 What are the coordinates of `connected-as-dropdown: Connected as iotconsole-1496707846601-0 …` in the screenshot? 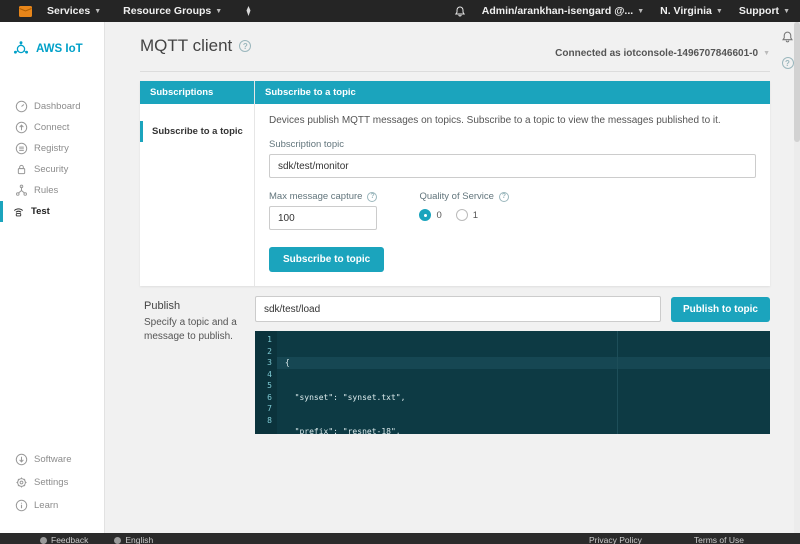 It's located at (662, 53).